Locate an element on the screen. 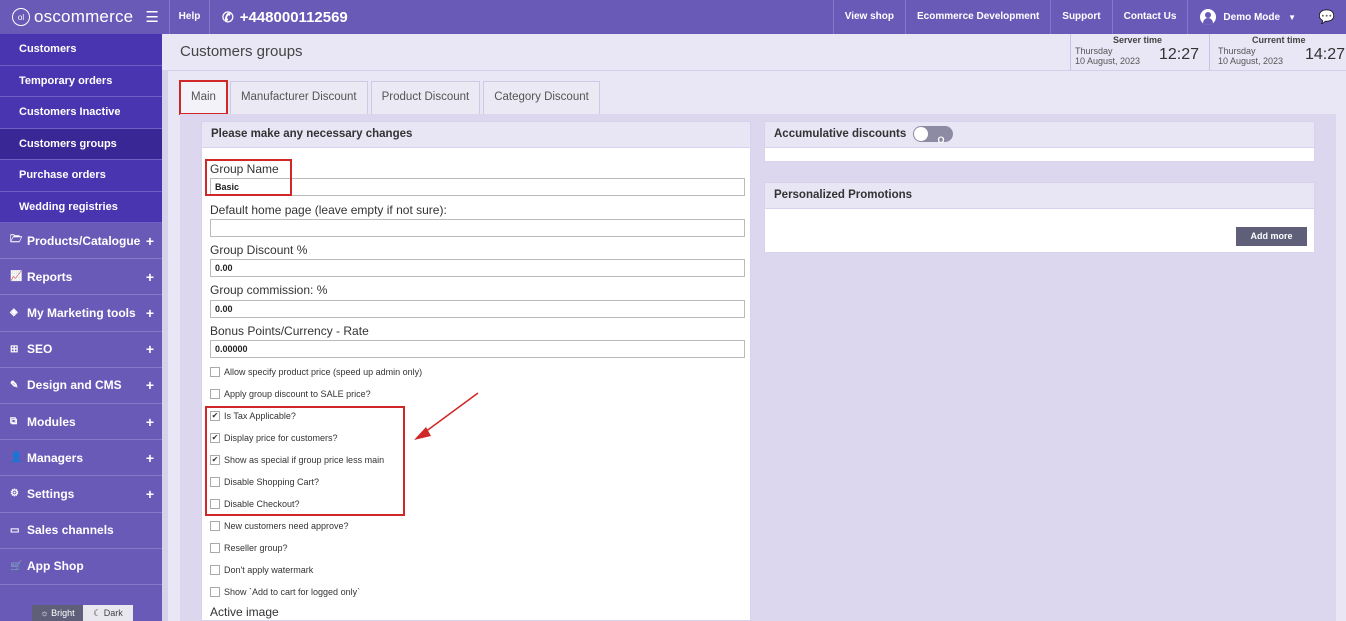 The width and height of the screenshot is (1346, 621). sidebar-item-marketing-tools: ◈ My Marketing tools + is located at coordinates (81, 313).